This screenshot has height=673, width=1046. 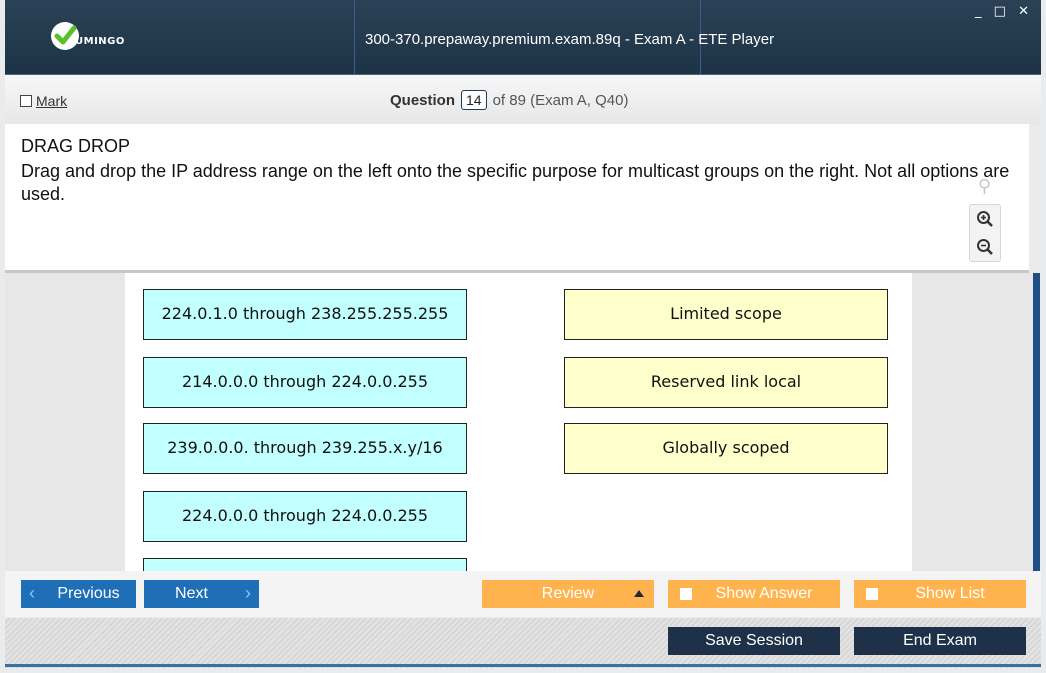 I want to click on title-separator, so click(x=354, y=37).